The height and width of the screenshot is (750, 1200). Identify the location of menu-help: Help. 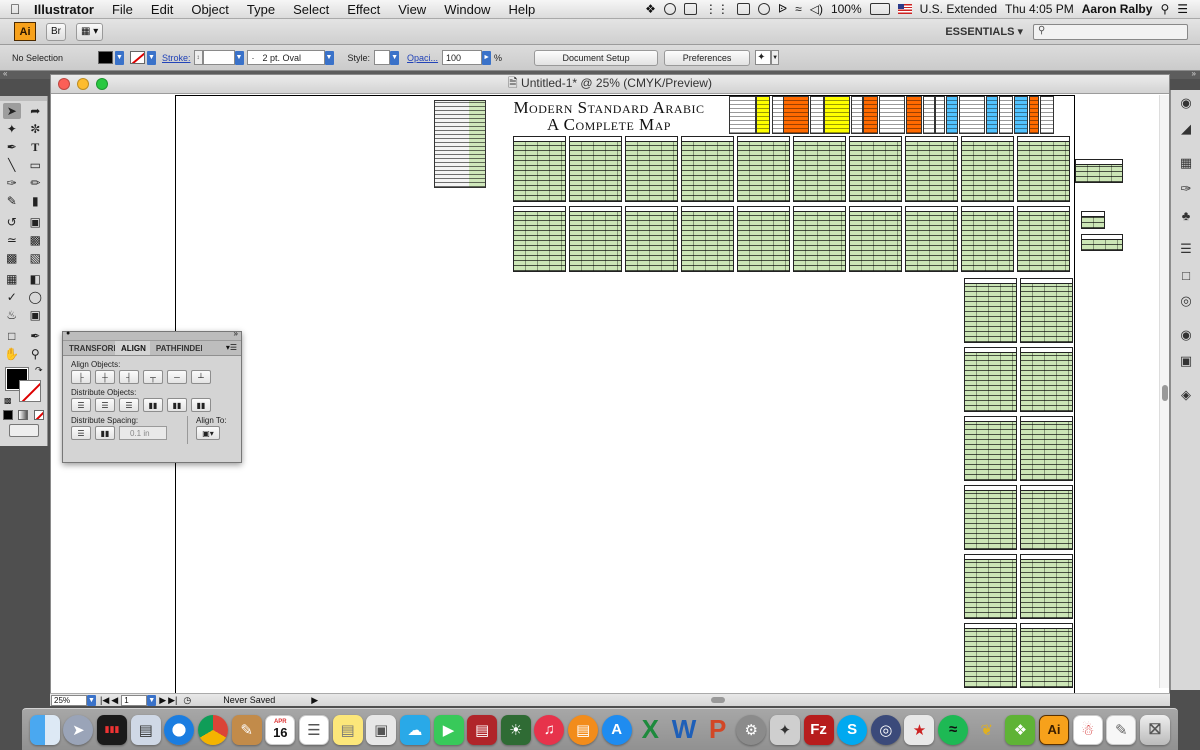
(521, 9).